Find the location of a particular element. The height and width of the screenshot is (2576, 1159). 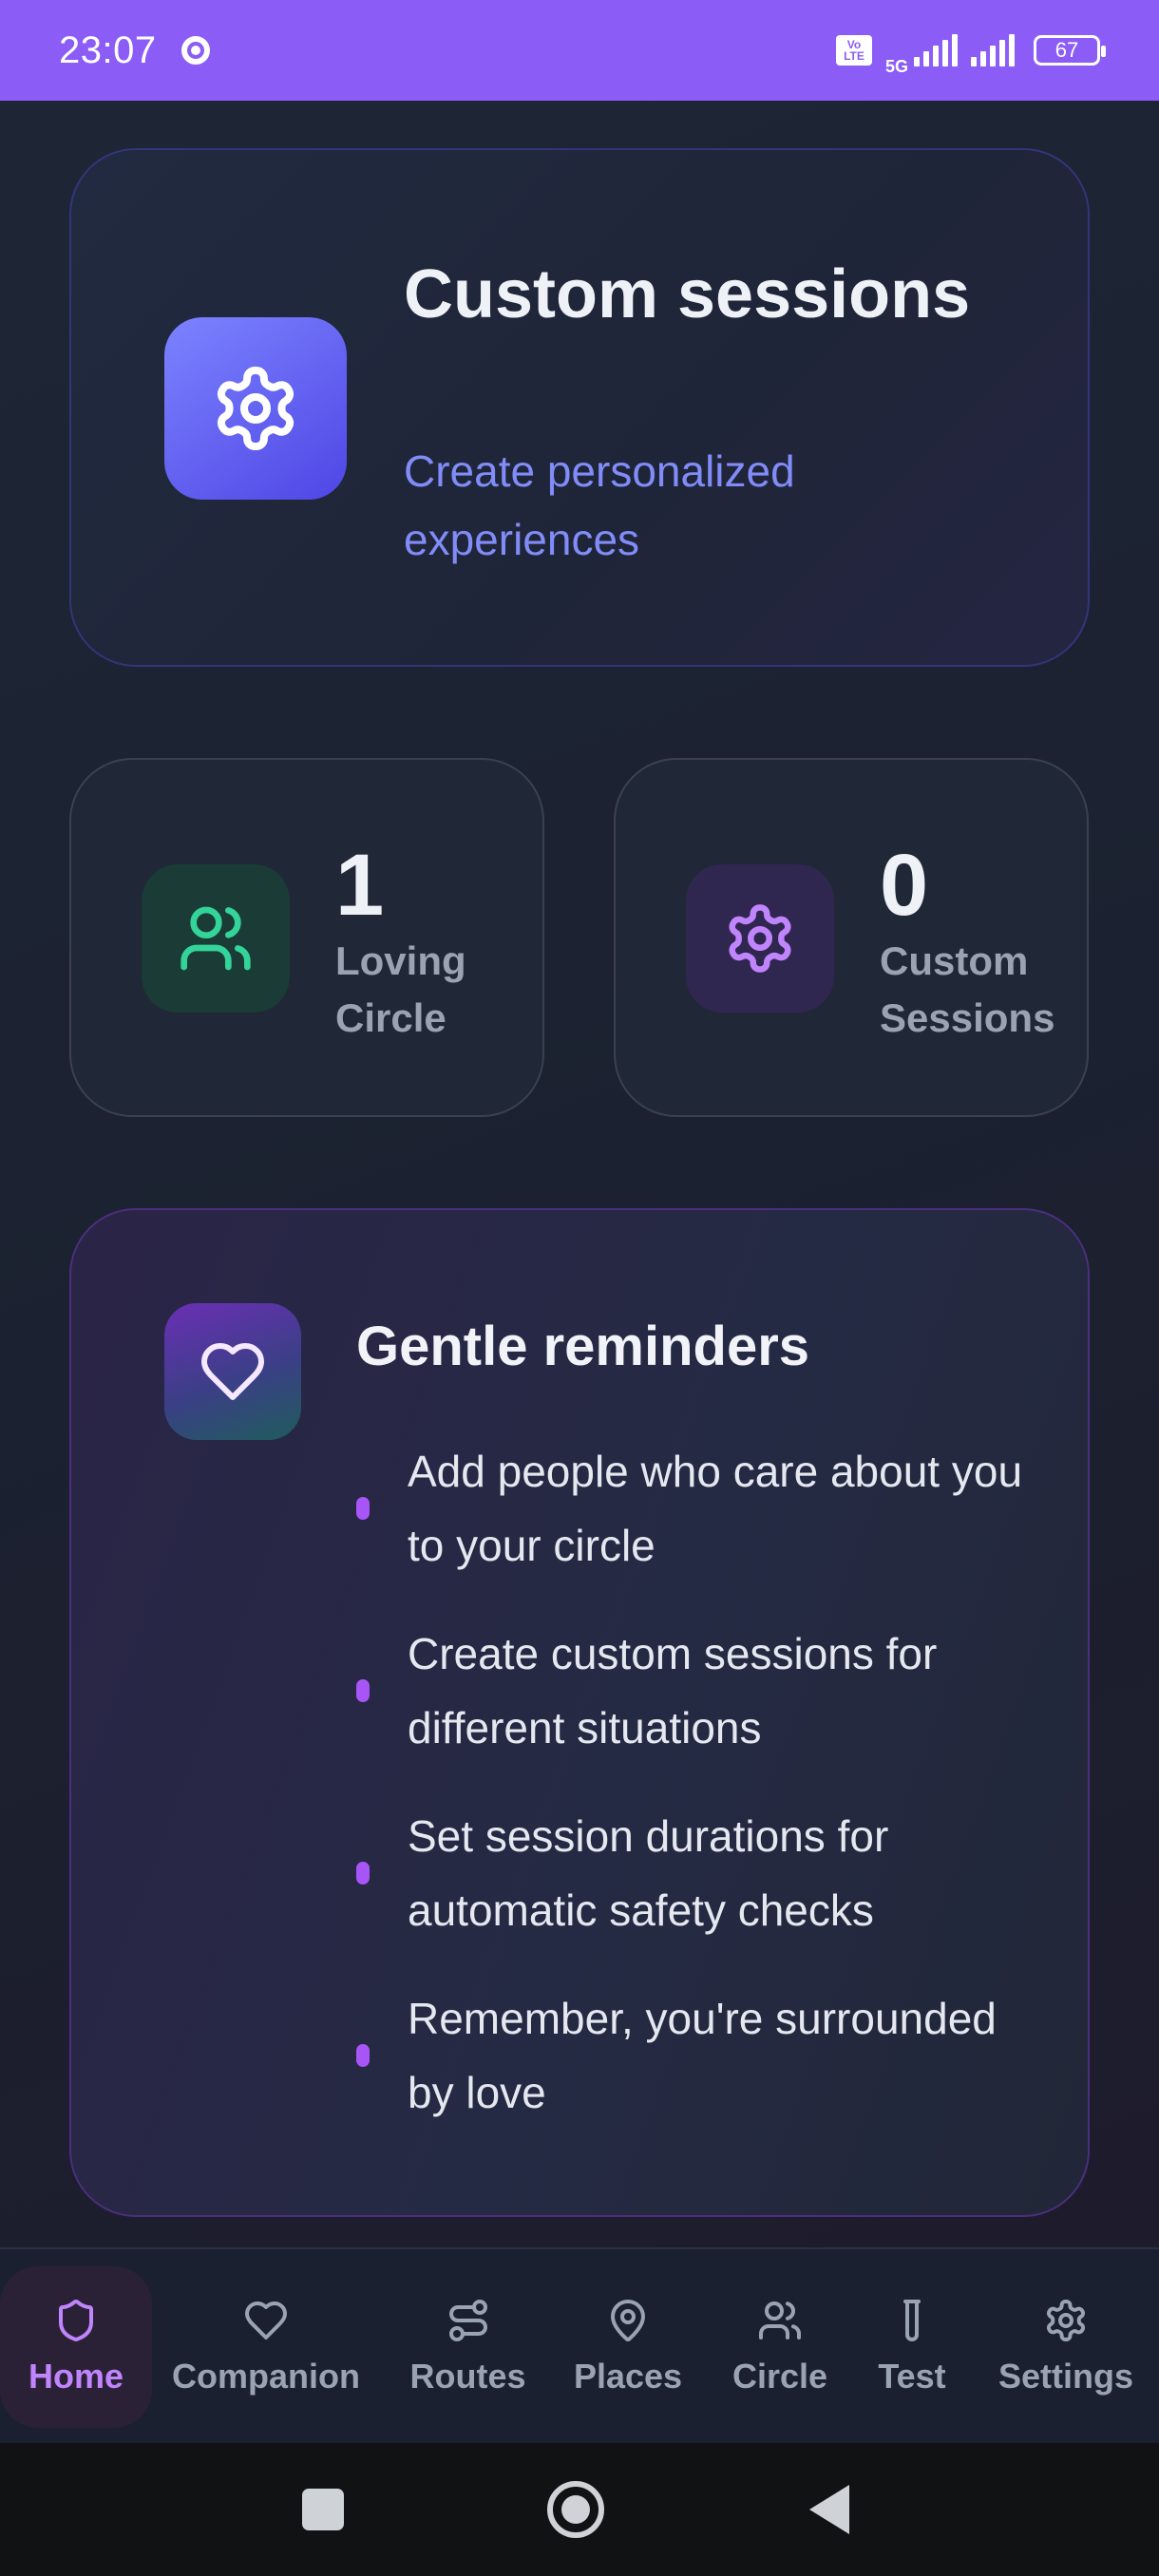

nav-routes: Routes is located at coordinates (468, 2347).